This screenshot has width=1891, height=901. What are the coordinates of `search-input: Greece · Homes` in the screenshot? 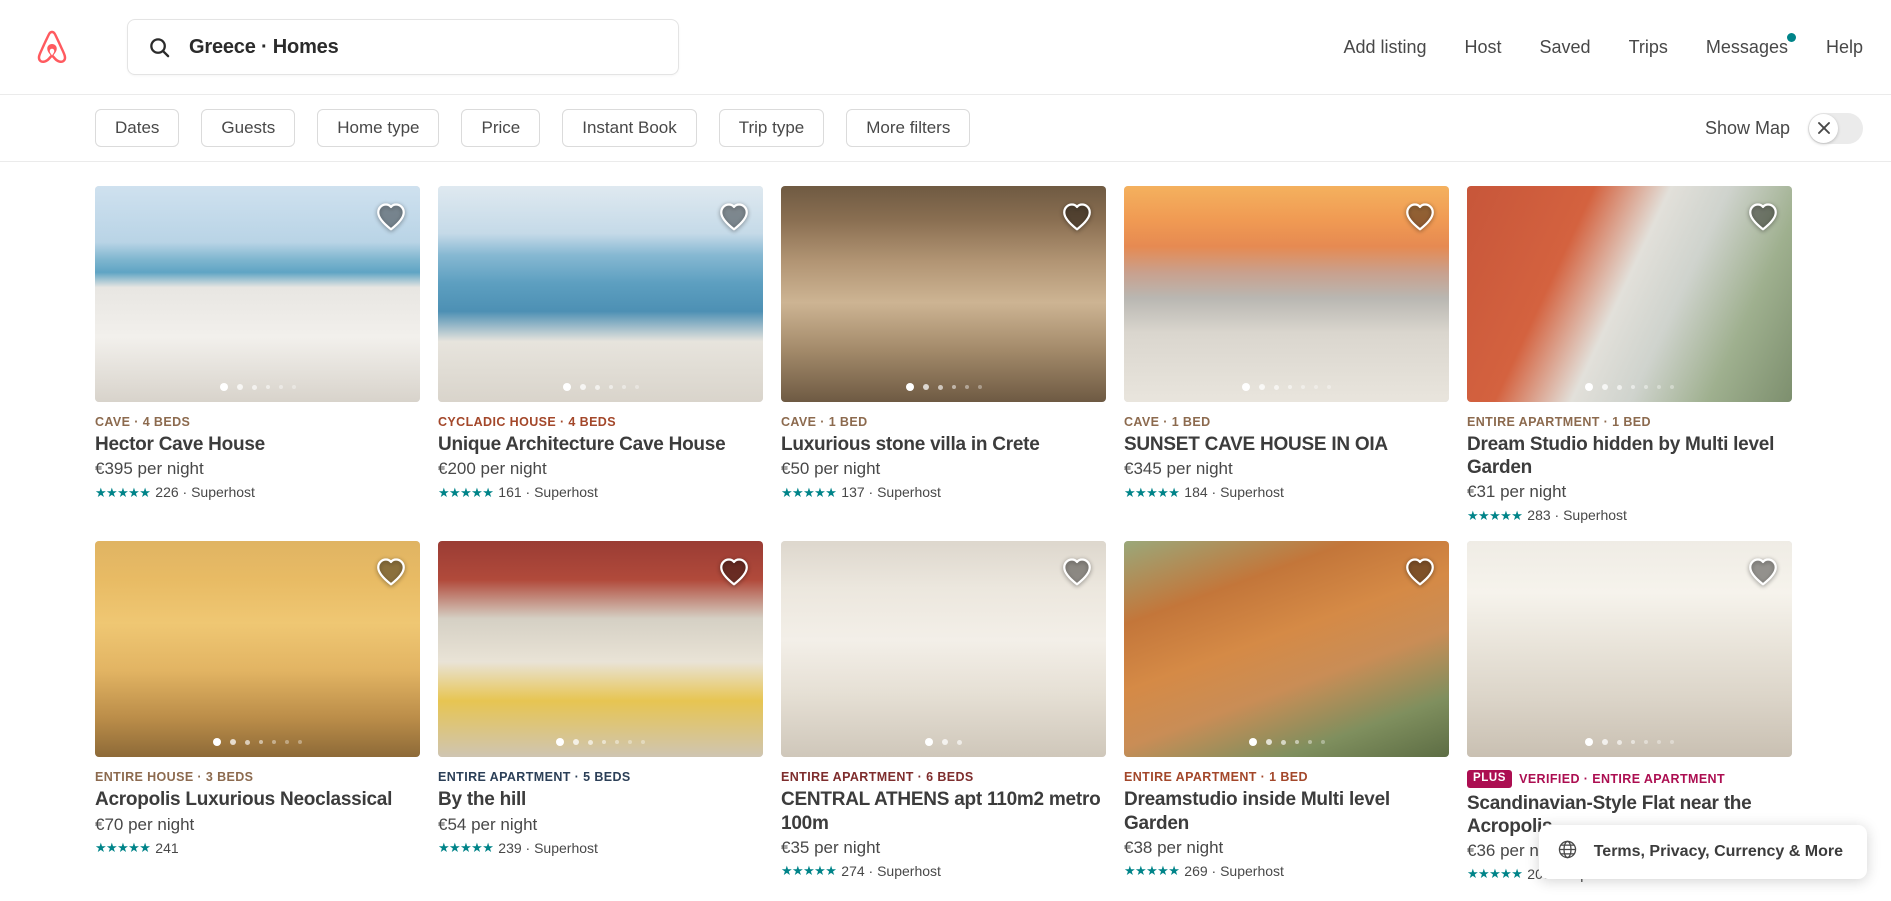 It's located at (403, 47).